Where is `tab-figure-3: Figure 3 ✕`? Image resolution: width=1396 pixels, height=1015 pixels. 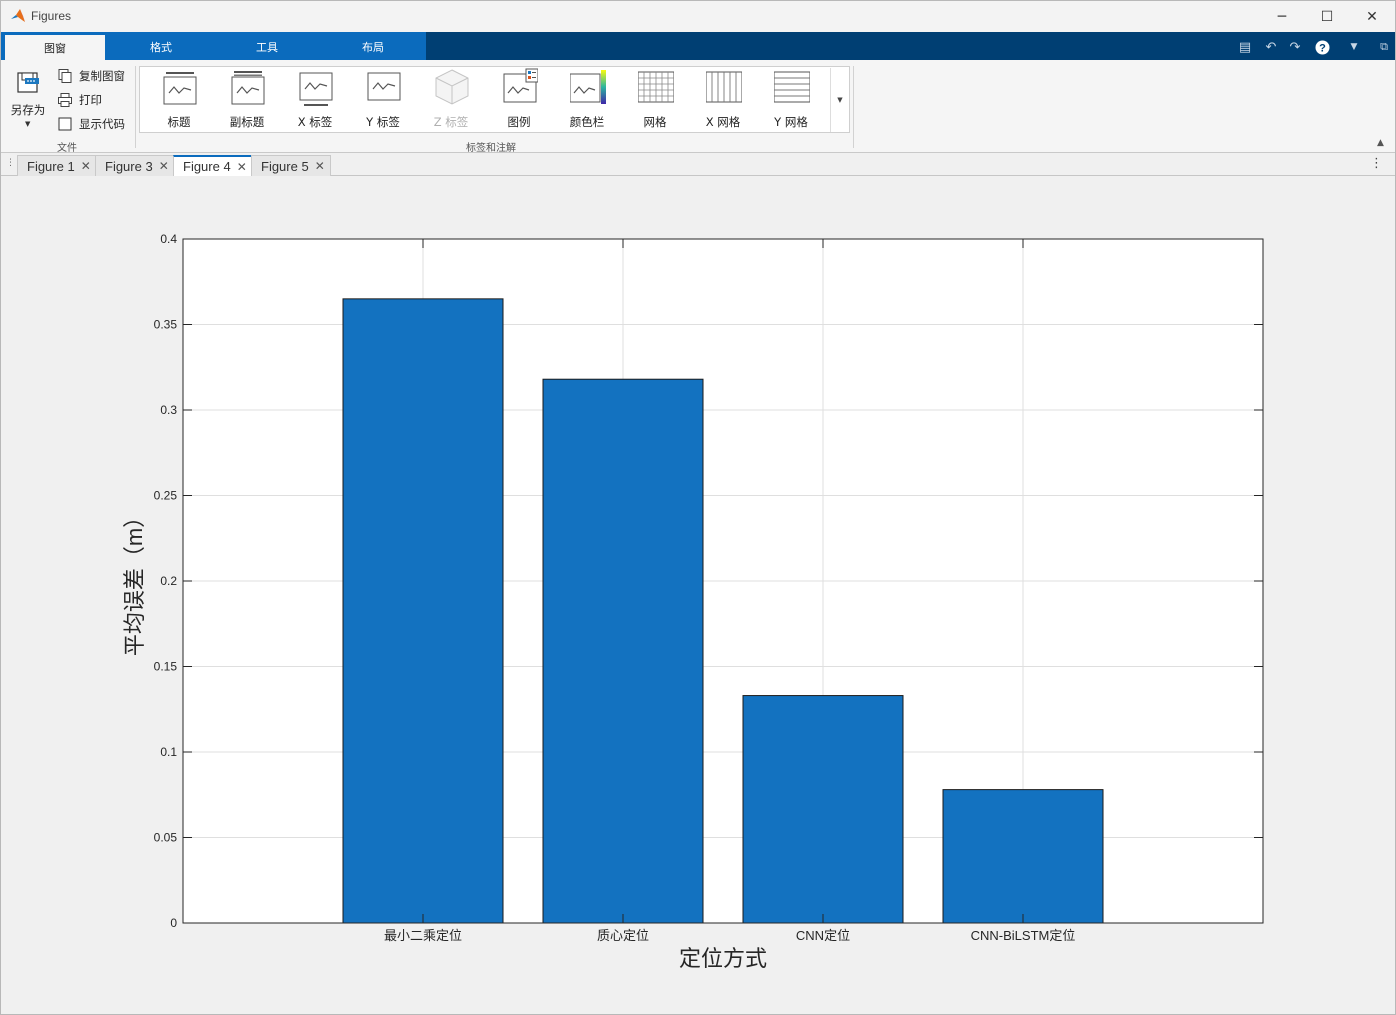 tab-figure-3: Figure 3 ✕ is located at coordinates (135, 165).